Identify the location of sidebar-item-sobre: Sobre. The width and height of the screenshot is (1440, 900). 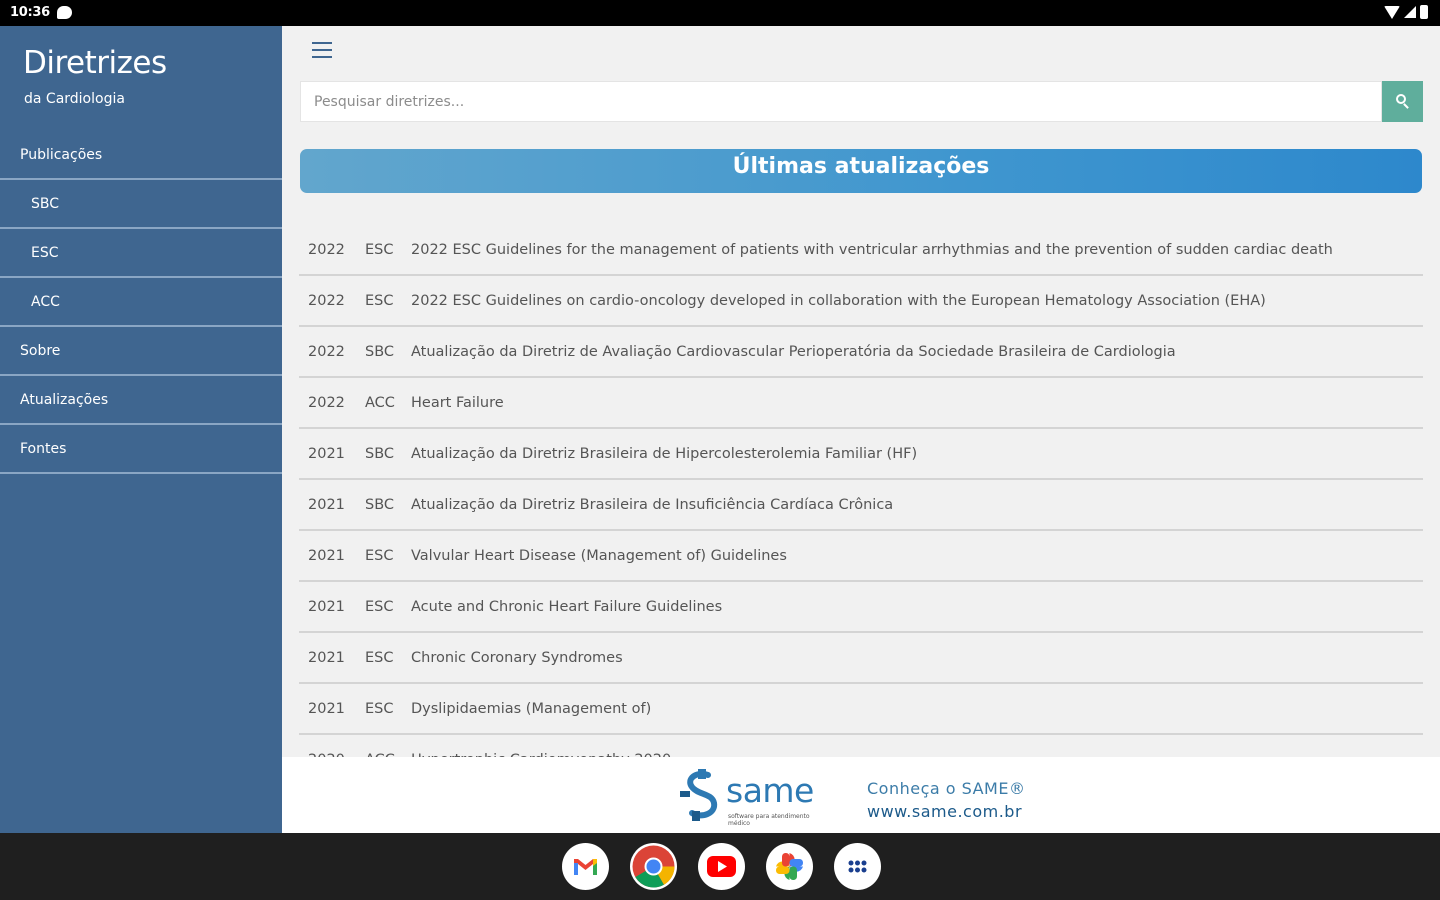
(141, 351).